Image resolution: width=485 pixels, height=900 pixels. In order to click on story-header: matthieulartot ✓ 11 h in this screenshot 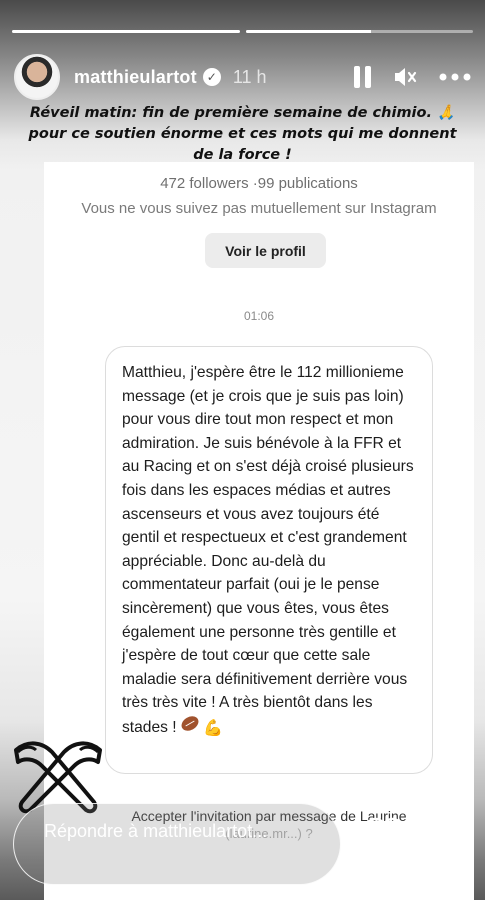, I will do `click(242, 77)`.